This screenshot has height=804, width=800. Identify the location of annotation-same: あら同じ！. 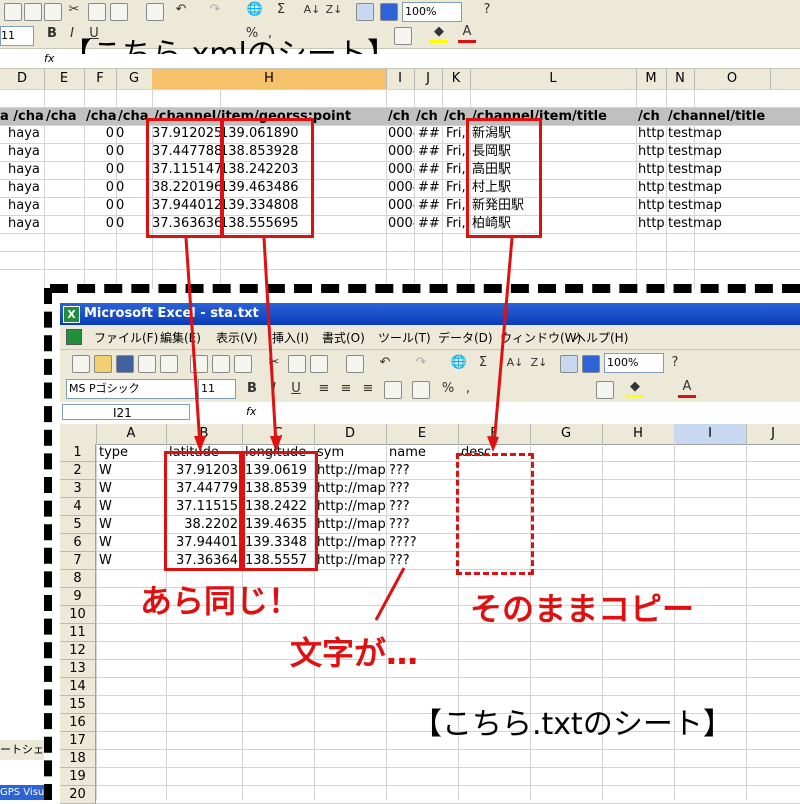
(220, 601).